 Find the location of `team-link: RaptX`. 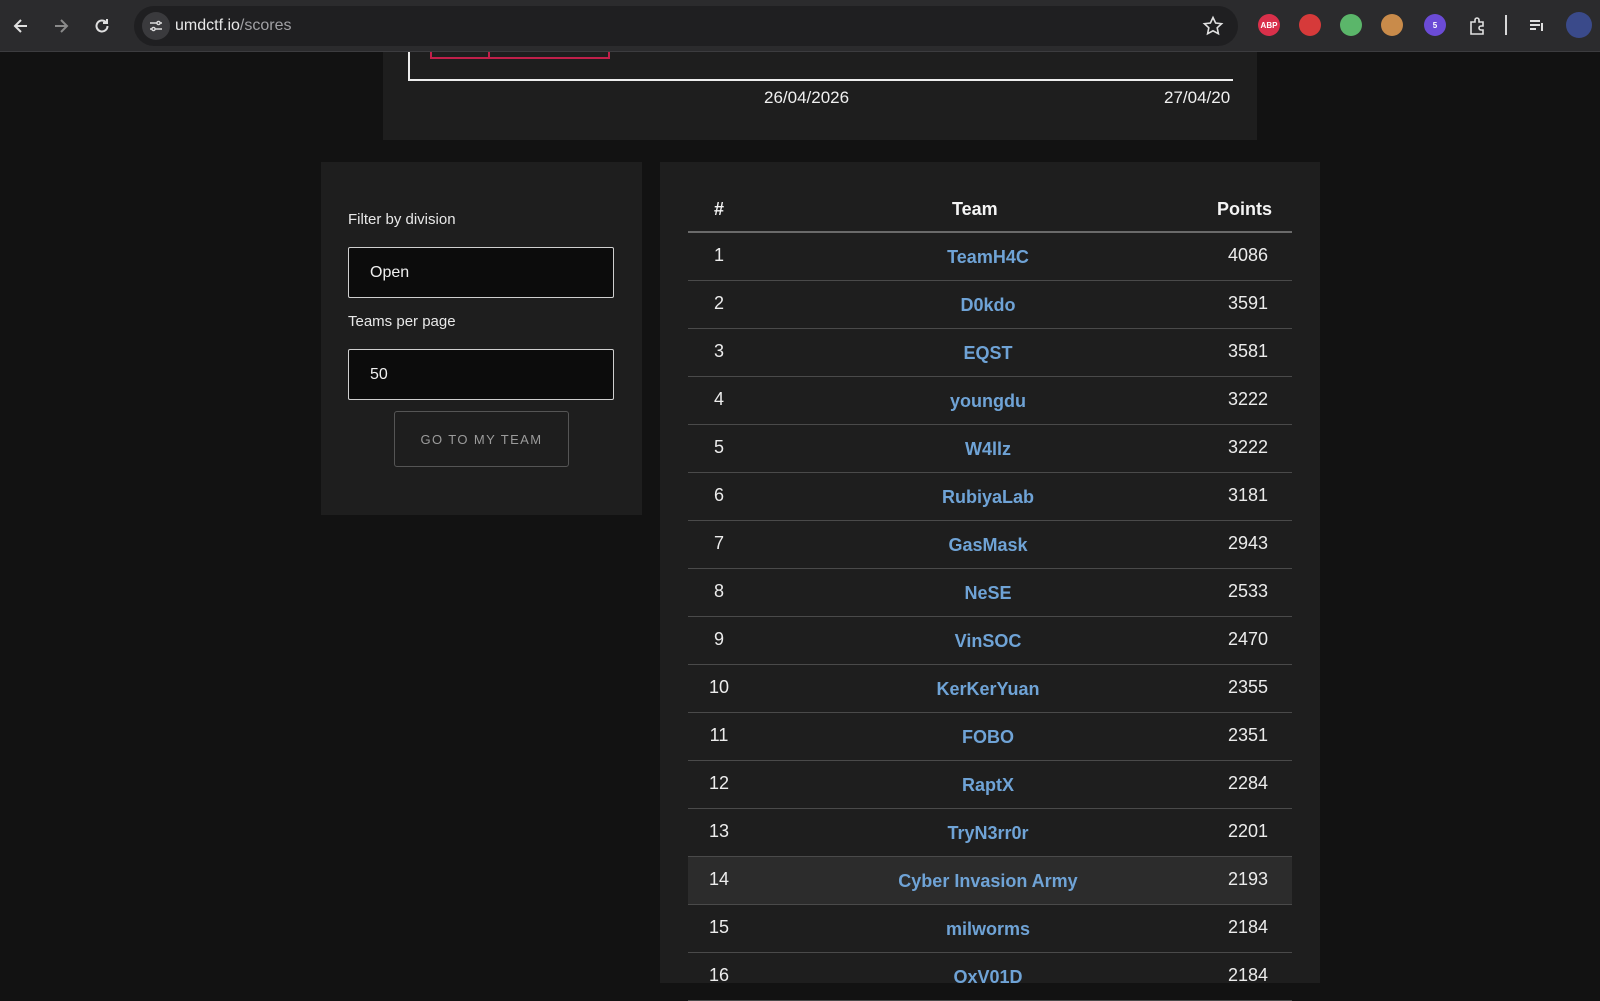

team-link: RaptX is located at coordinates (988, 785).